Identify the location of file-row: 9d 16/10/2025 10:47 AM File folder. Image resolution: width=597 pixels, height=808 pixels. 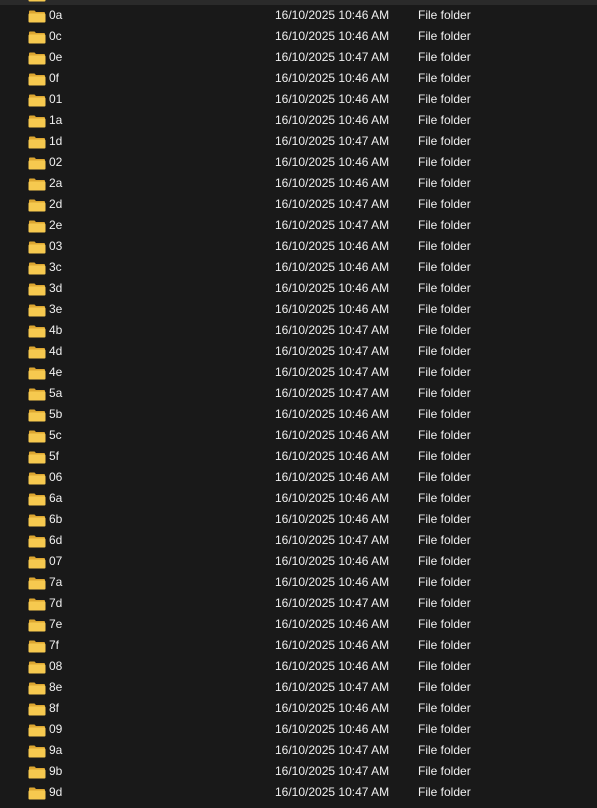
(298, 792).